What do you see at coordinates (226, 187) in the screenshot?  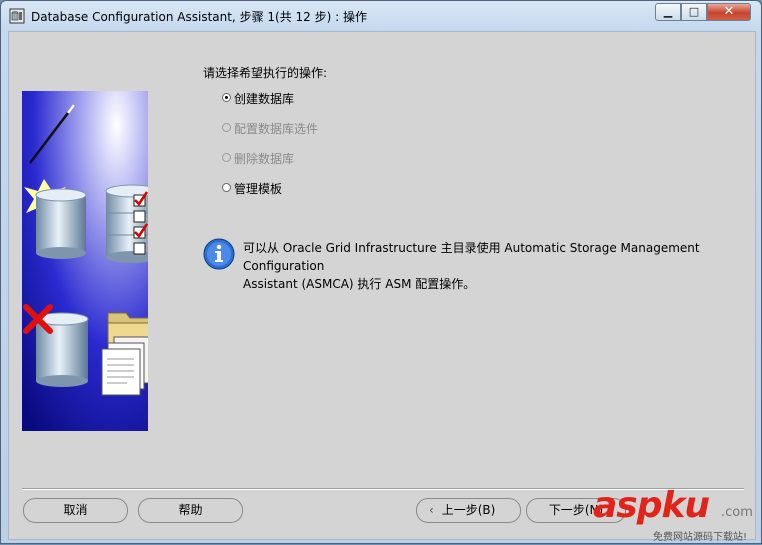 I see `radio-manage-templates` at bounding box center [226, 187].